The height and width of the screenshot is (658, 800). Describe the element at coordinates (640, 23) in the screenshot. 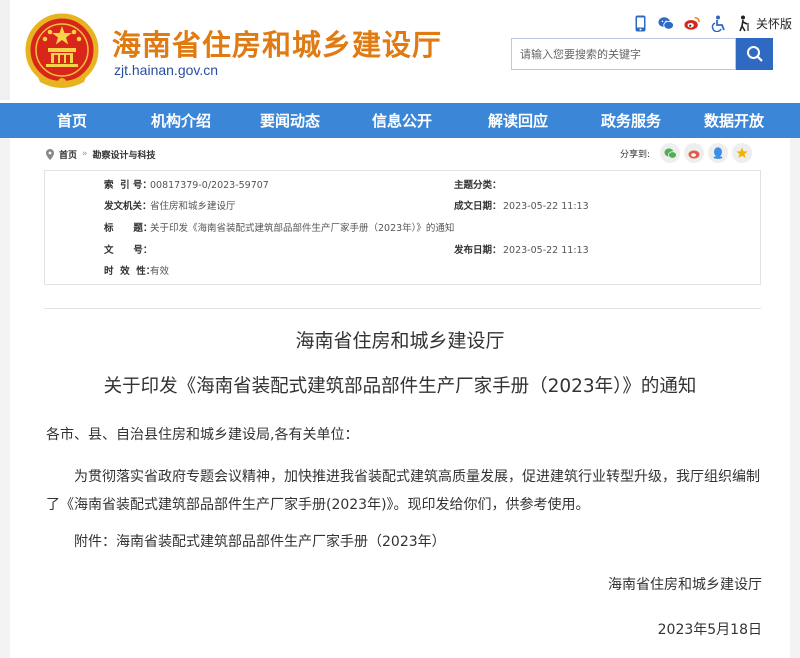

I see `phone-icon` at that location.